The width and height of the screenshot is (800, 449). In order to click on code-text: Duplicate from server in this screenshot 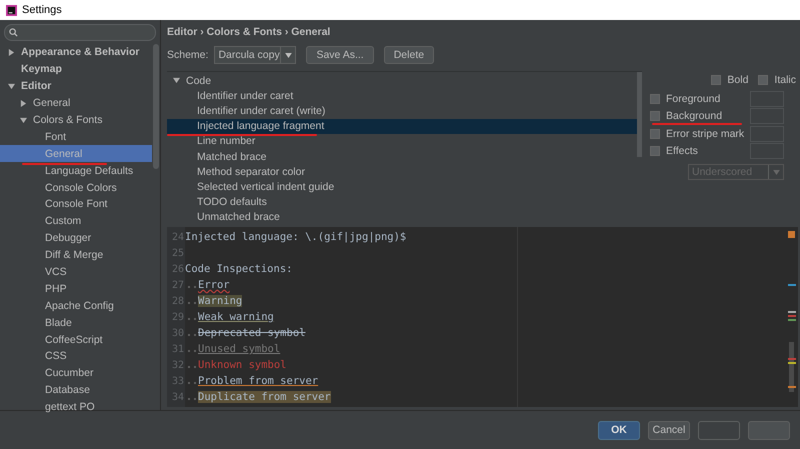, I will do `click(258, 397)`.